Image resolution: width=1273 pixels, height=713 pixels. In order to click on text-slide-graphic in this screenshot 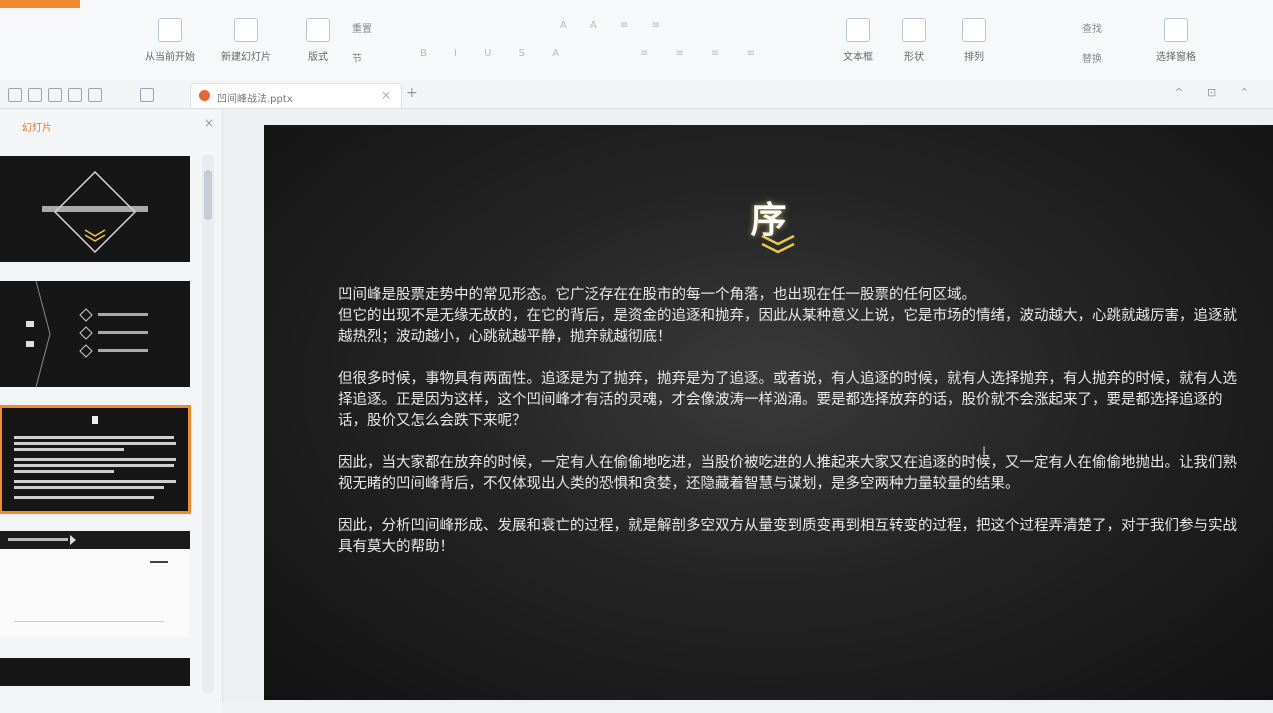, I will do `click(95, 457)`.